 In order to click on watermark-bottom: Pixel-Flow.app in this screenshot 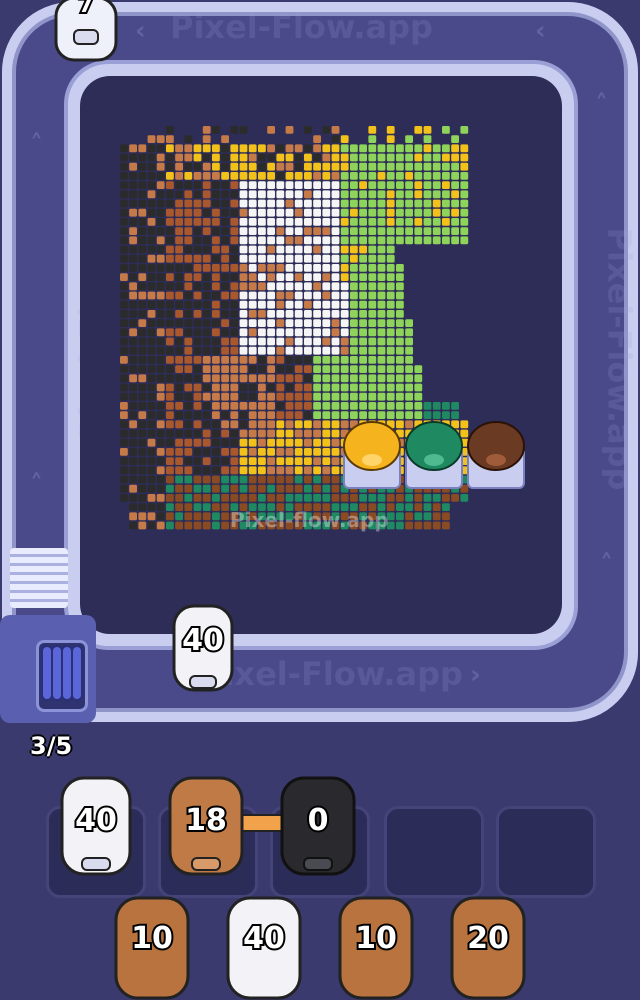, I will do `click(331, 674)`.